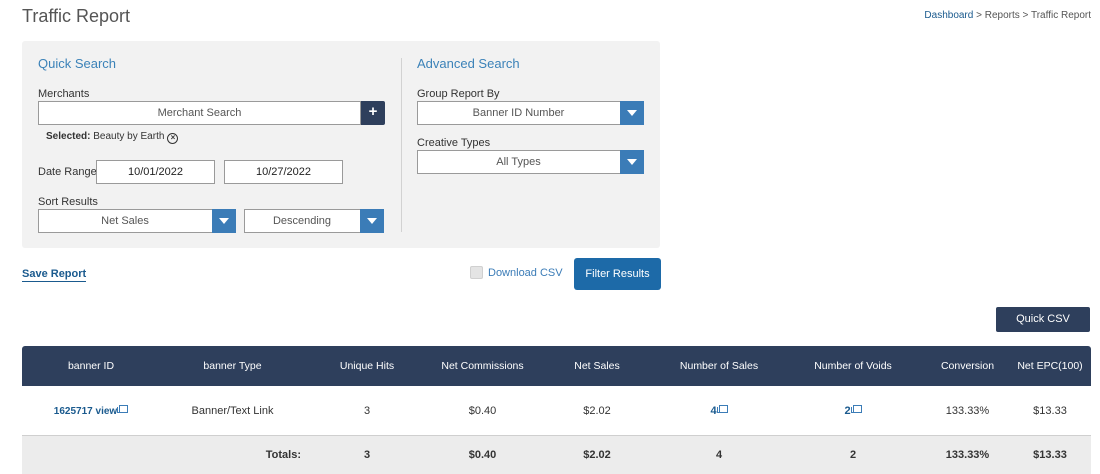 The width and height of the screenshot is (1100, 474). I want to click on quick-csv-button: Quick CSV, so click(1043, 319).